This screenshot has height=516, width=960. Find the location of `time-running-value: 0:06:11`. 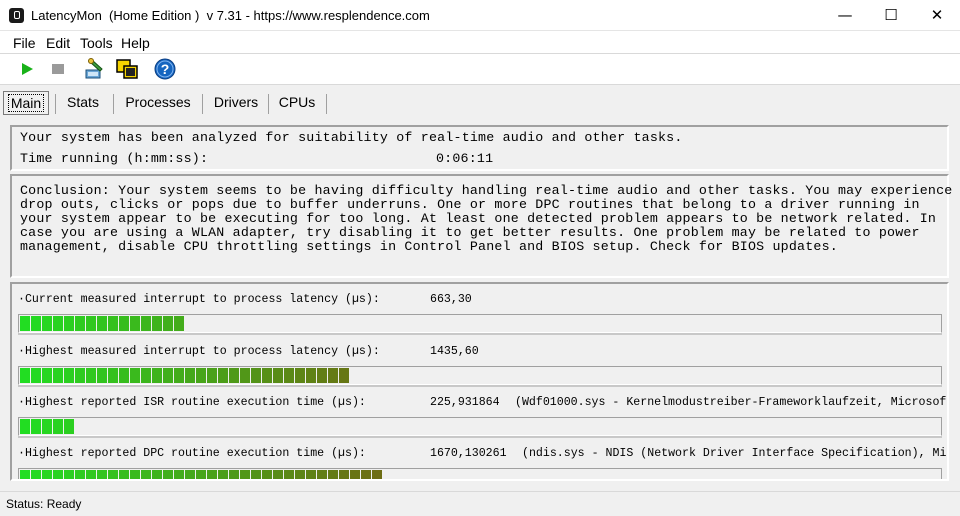

time-running-value: 0:06:11 is located at coordinates (465, 158).